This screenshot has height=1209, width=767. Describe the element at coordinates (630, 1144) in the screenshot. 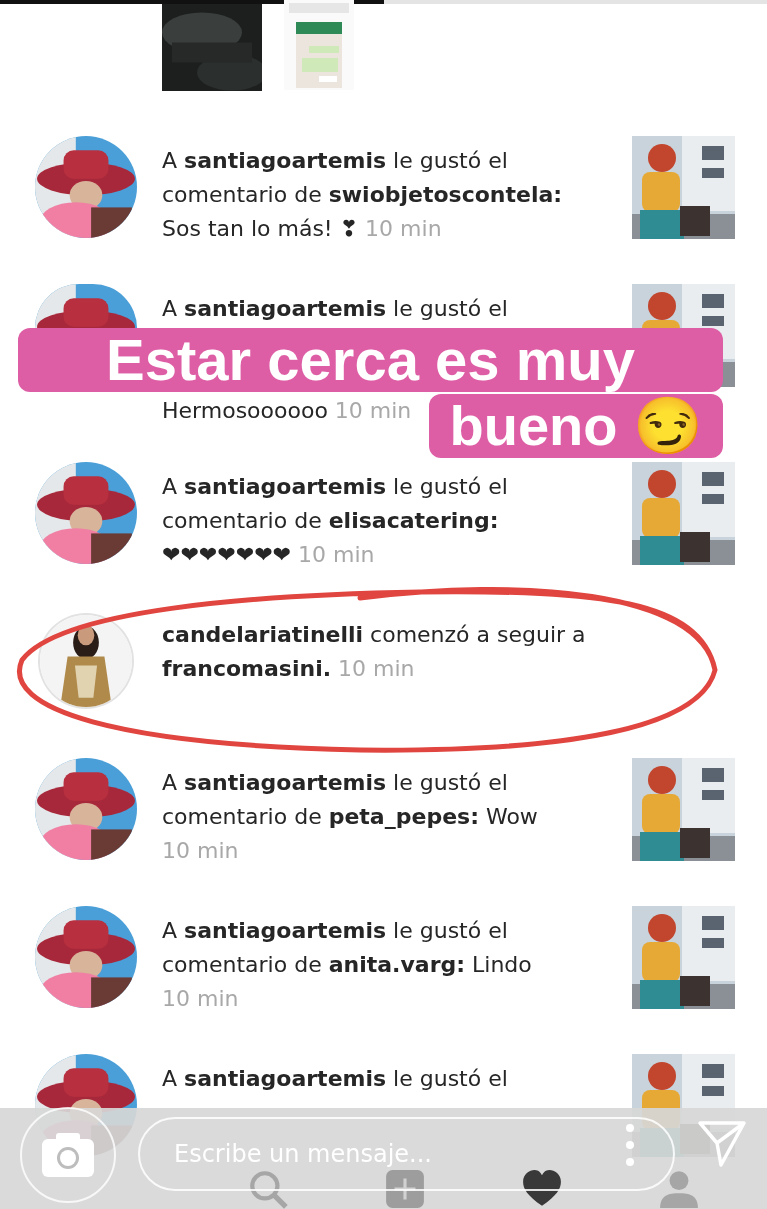

I see `more-icon` at that location.